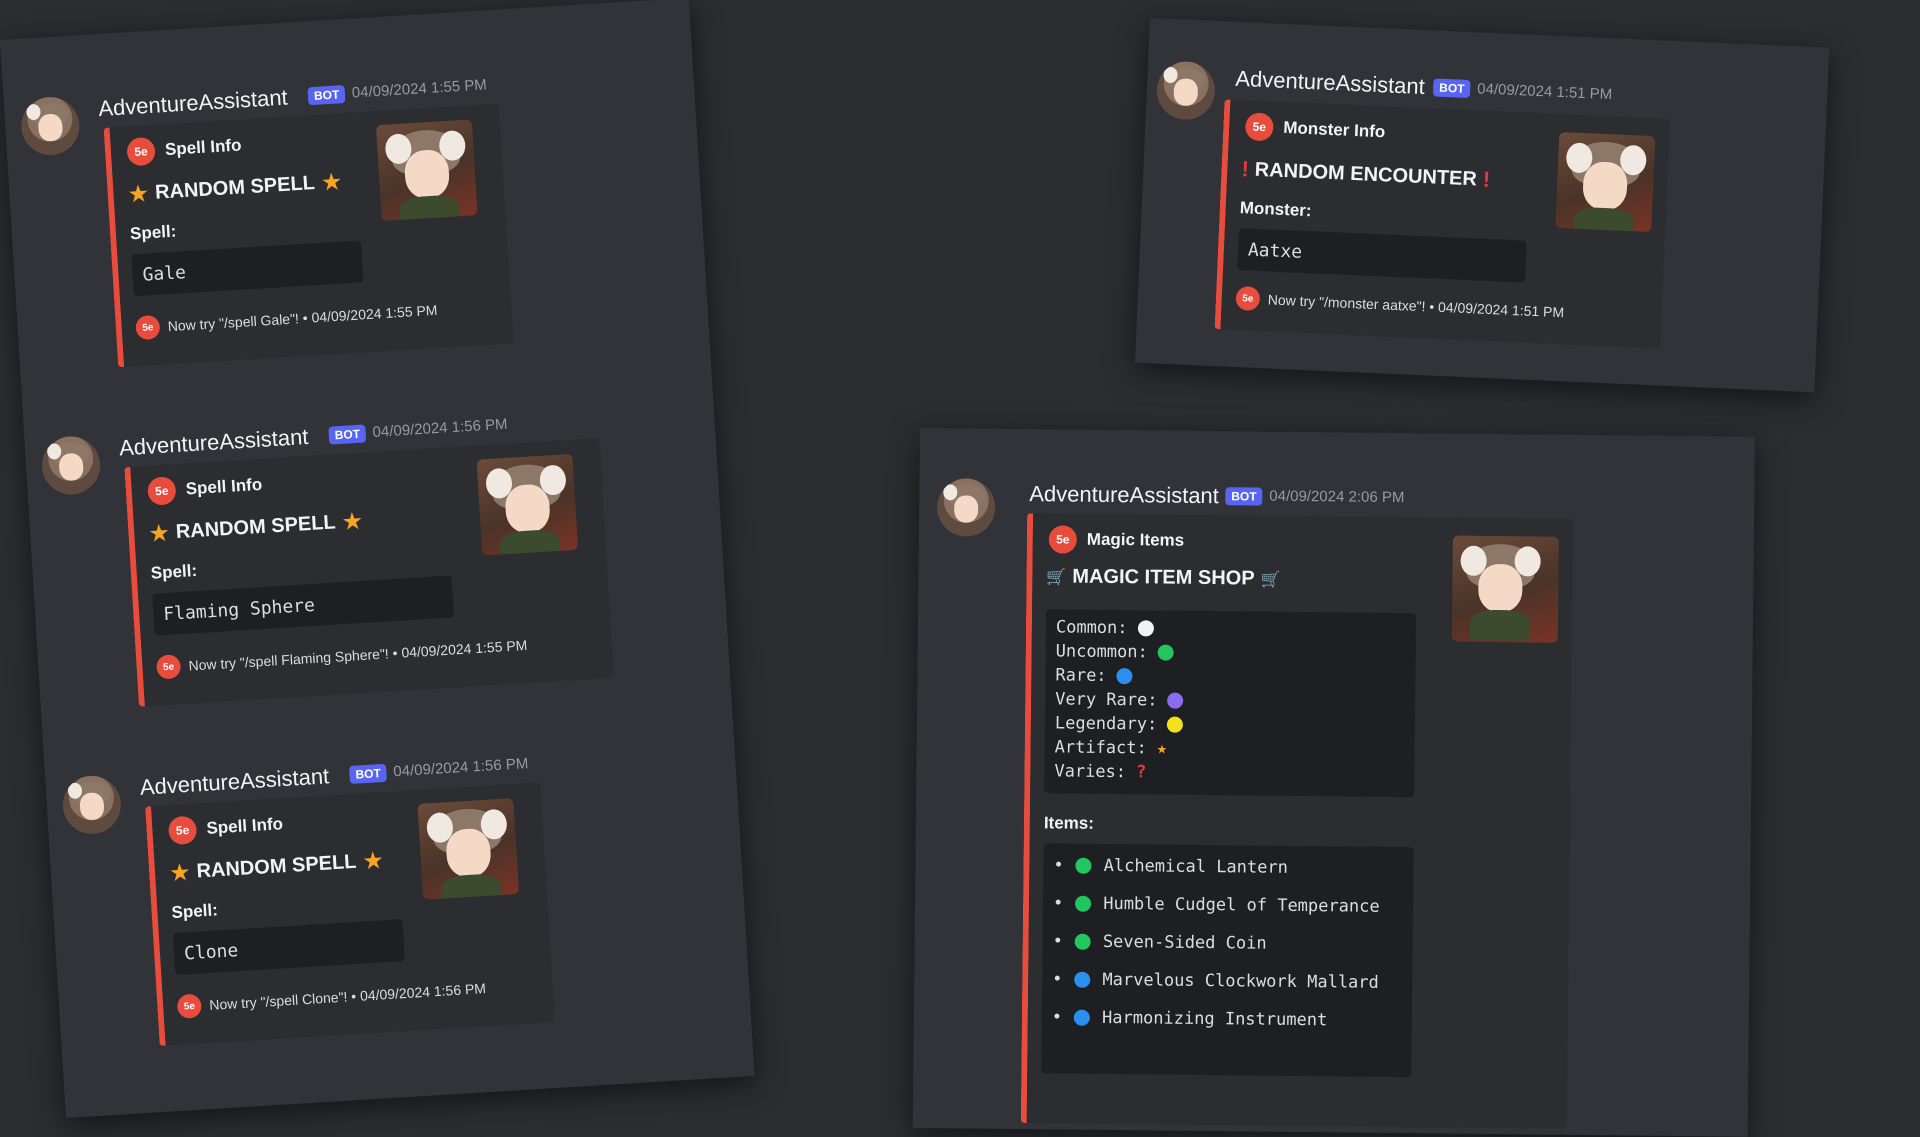 The width and height of the screenshot is (1920, 1137). What do you see at coordinates (1185, 943) in the screenshot?
I see `item-name: Seven-Sided Coin` at bounding box center [1185, 943].